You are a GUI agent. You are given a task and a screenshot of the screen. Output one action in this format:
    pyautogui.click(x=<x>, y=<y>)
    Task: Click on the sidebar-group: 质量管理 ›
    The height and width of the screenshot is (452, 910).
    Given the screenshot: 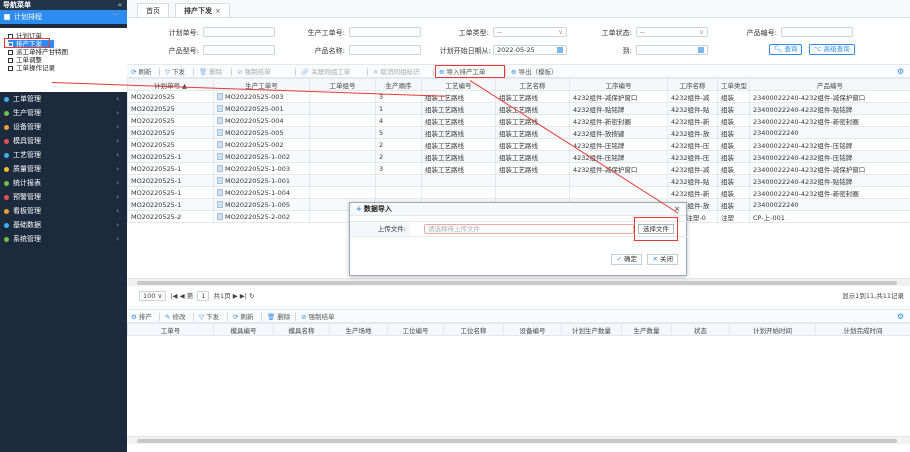 What is the action you would take?
    pyautogui.click(x=63, y=169)
    